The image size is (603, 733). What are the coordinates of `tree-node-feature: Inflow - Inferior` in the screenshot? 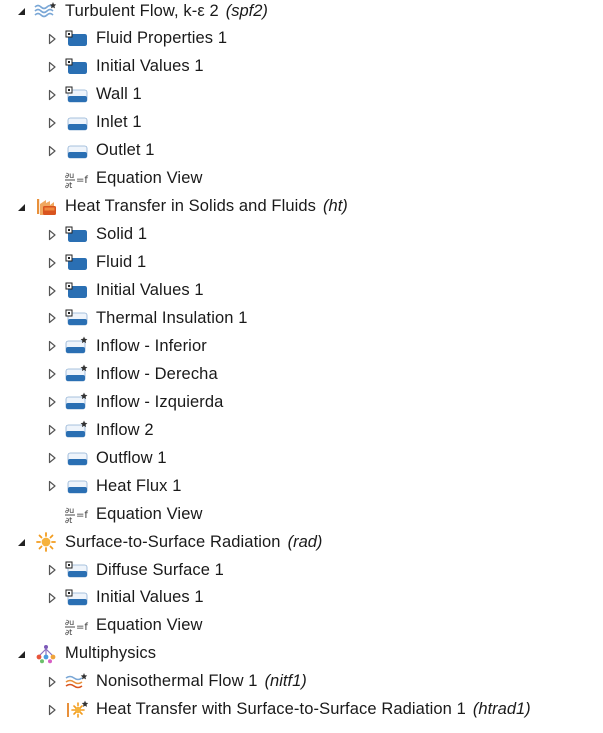 It's located at (126, 346).